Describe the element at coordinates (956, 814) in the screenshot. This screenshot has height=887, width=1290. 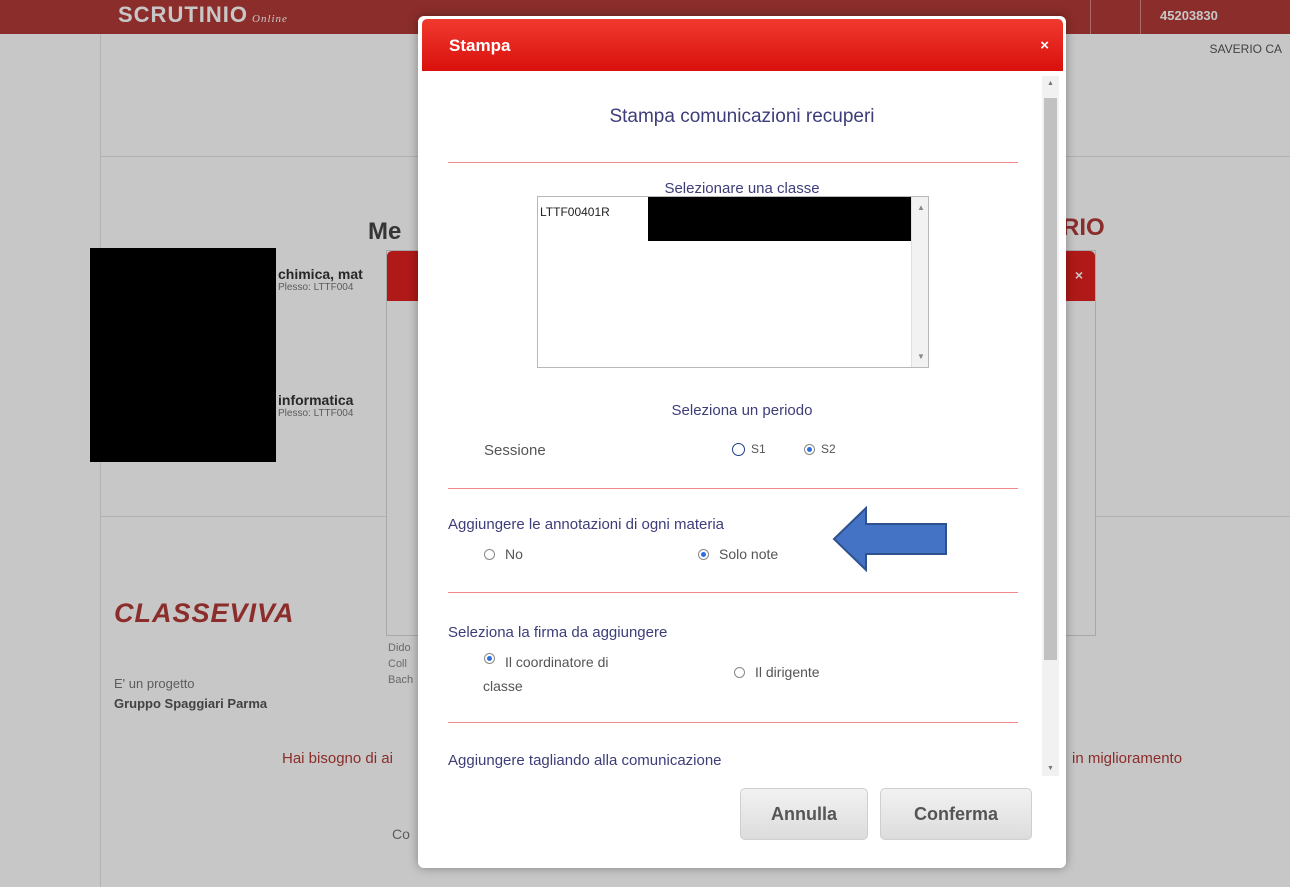
I see `confirm-button: Conferma` at that location.